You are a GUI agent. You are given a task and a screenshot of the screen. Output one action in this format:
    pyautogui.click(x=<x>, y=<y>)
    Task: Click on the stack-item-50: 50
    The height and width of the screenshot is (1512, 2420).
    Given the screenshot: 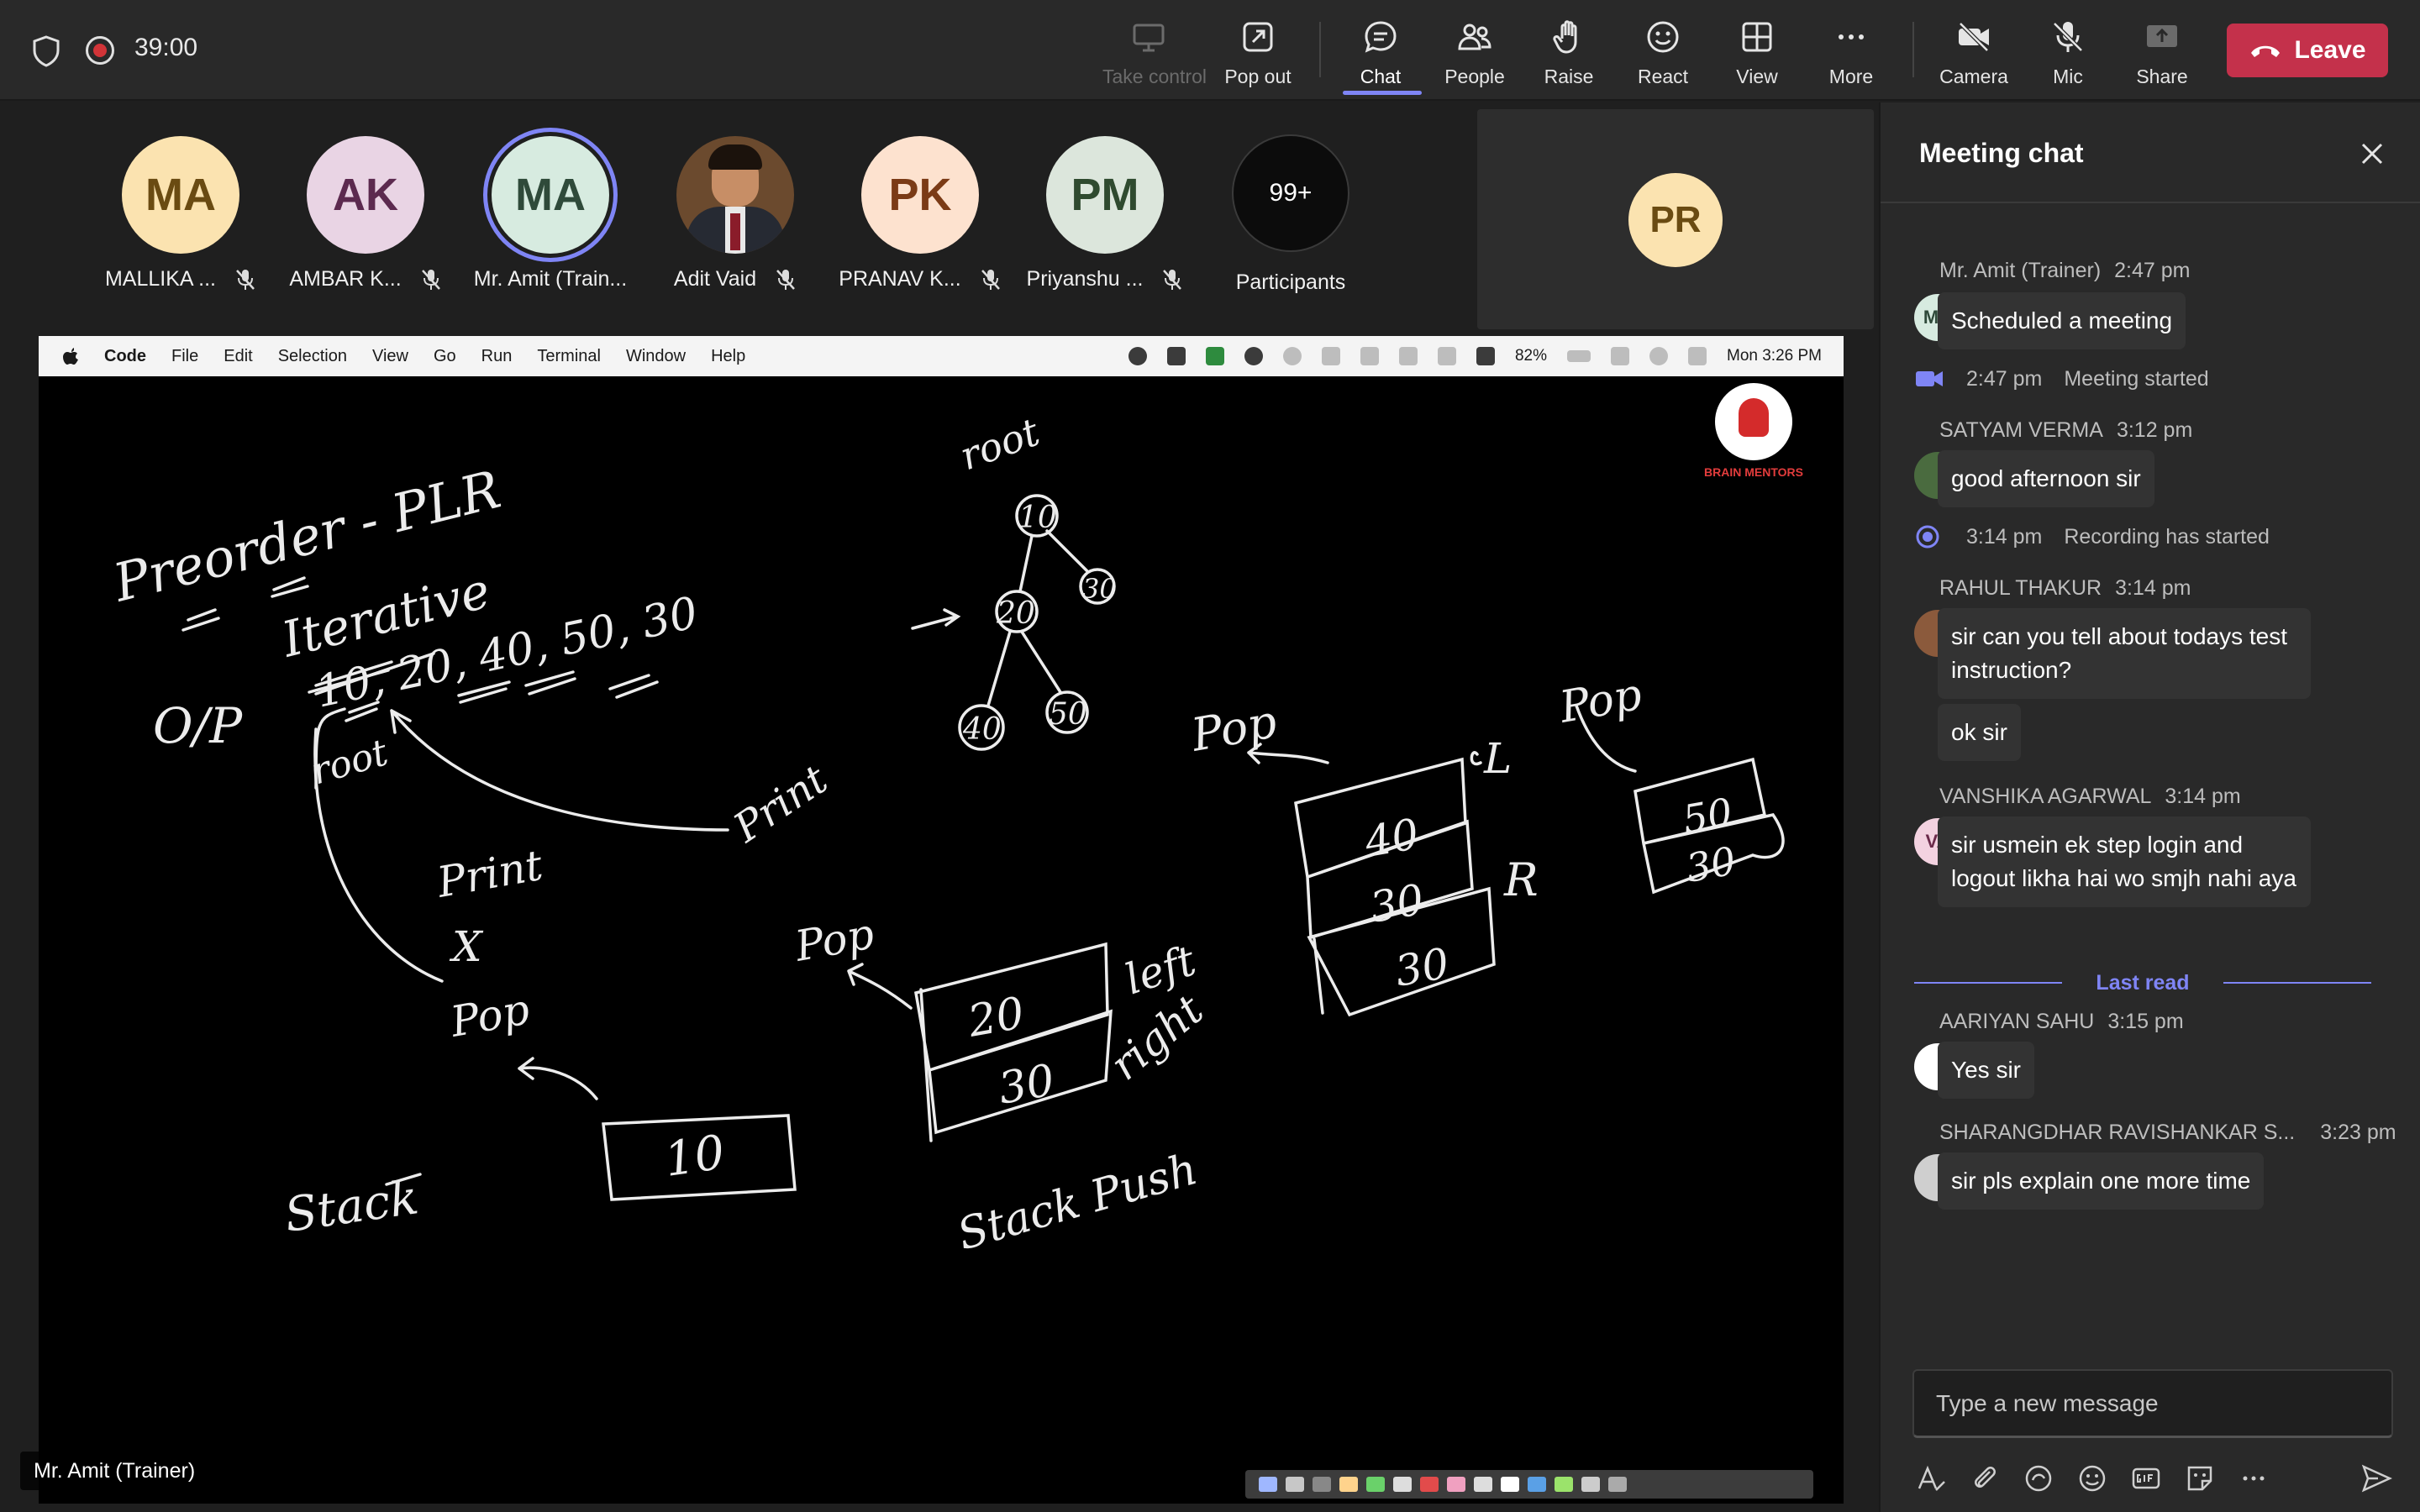 What is the action you would take?
    pyautogui.click(x=1708, y=815)
    